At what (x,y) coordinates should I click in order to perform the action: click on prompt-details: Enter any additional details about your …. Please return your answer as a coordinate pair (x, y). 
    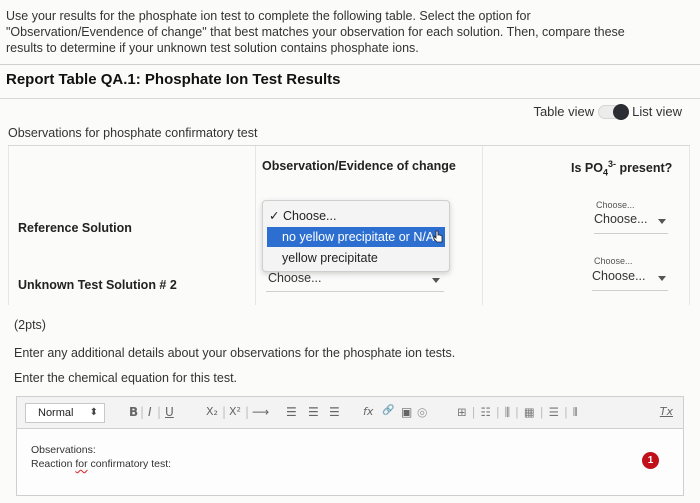
    Looking at the image, I should click on (235, 353).